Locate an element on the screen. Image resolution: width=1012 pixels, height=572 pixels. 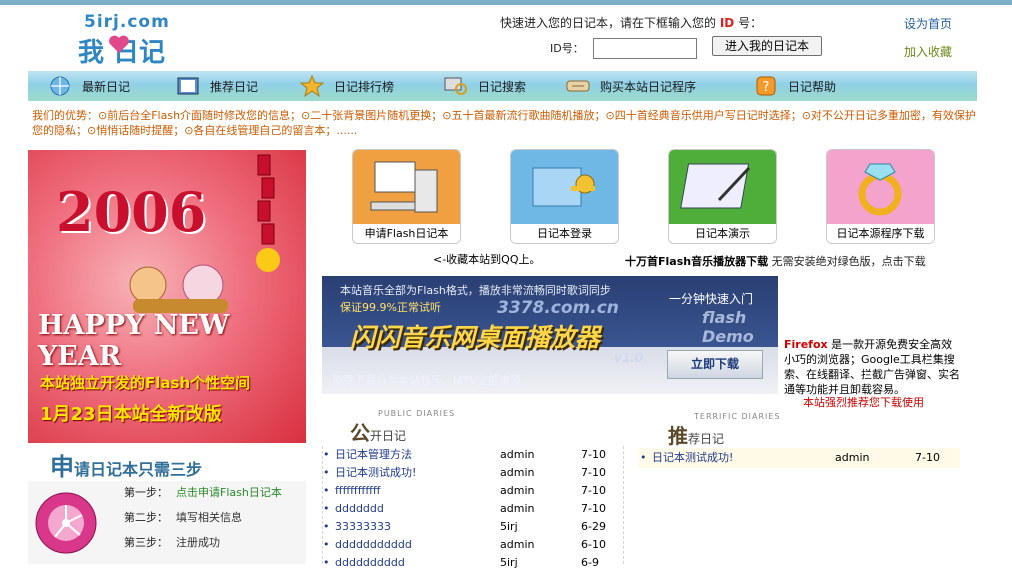
player-line-2: 保证99.9%正常试听 is located at coordinates (390, 307).